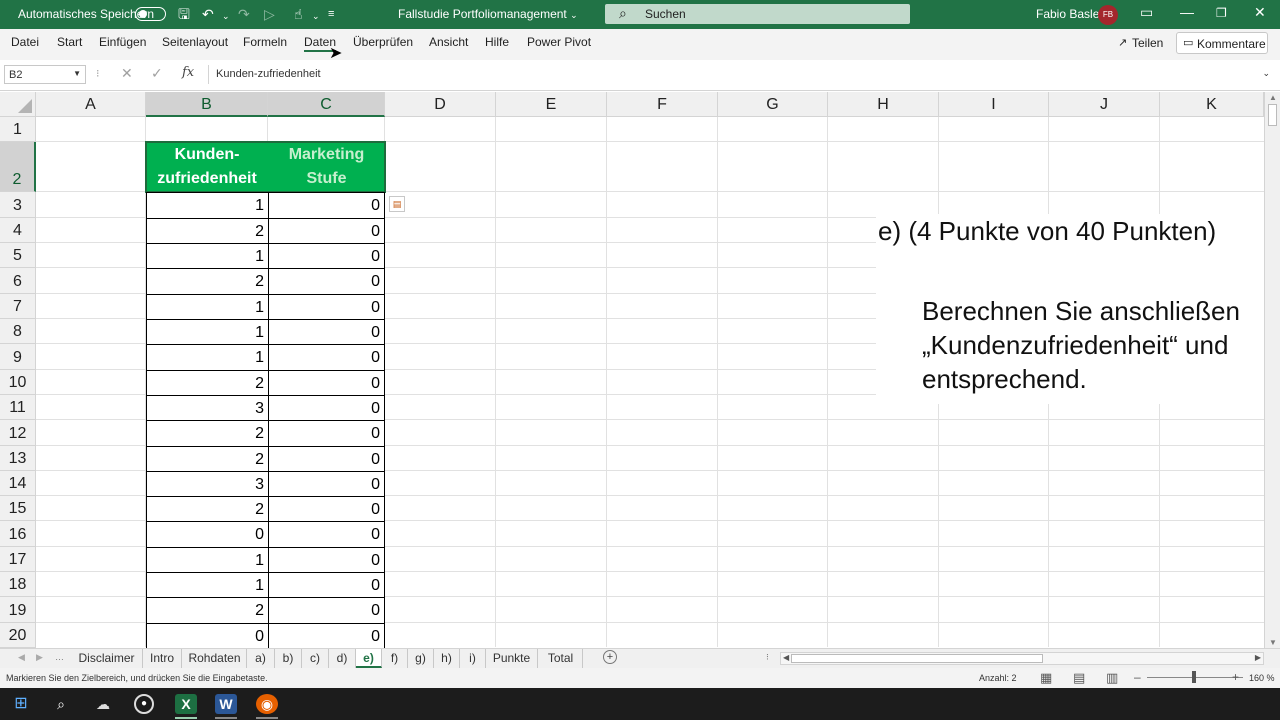 The width and height of the screenshot is (1280, 720). What do you see at coordinates (18, 610) in the screenshot?
I see `row-header-19: 19` at bounding box center [18, 610].